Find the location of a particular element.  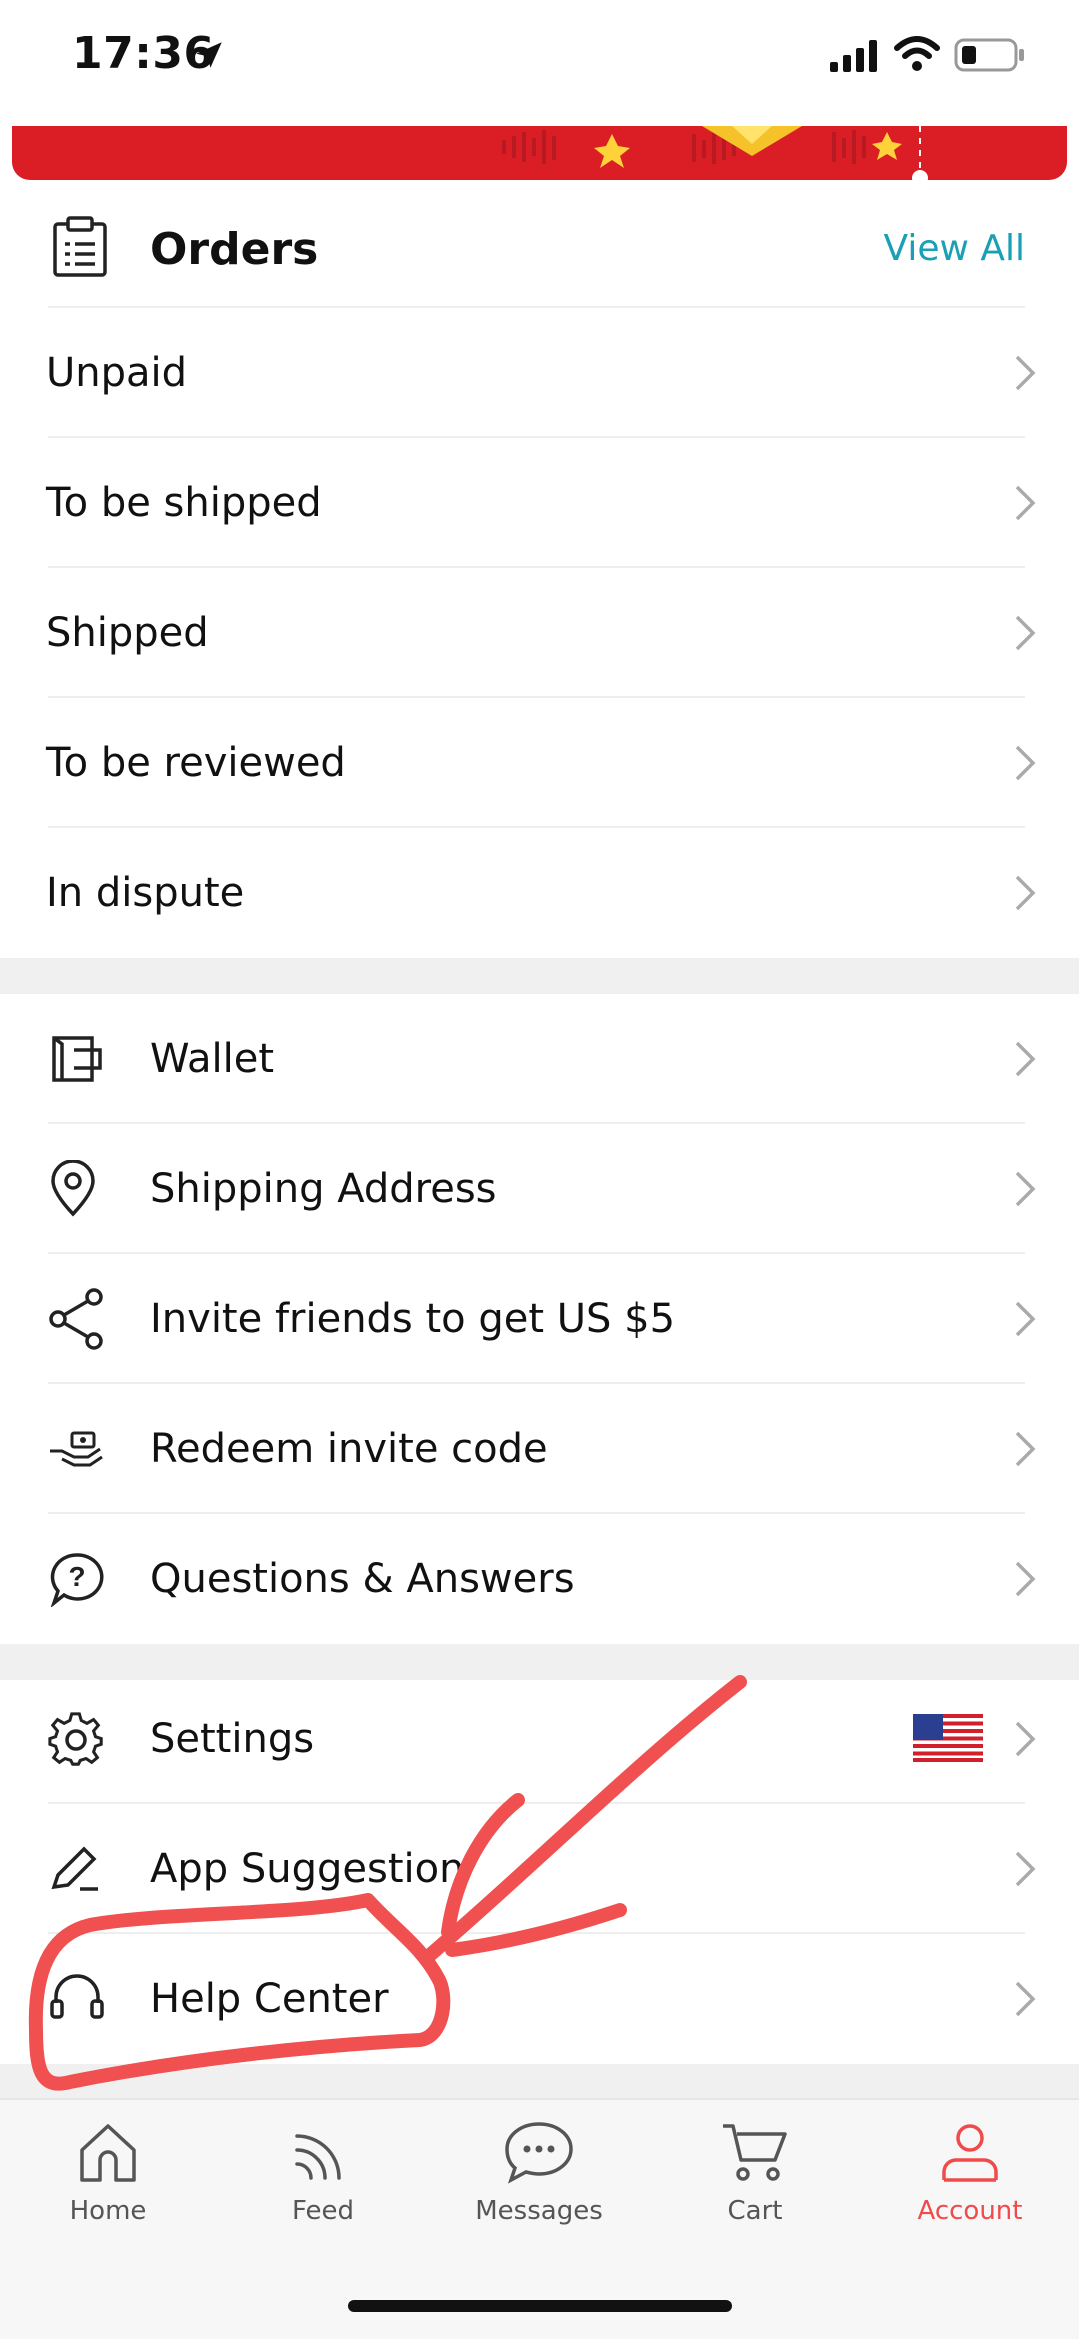

order-row-label: Shipped is located at coordinates (127, 633).